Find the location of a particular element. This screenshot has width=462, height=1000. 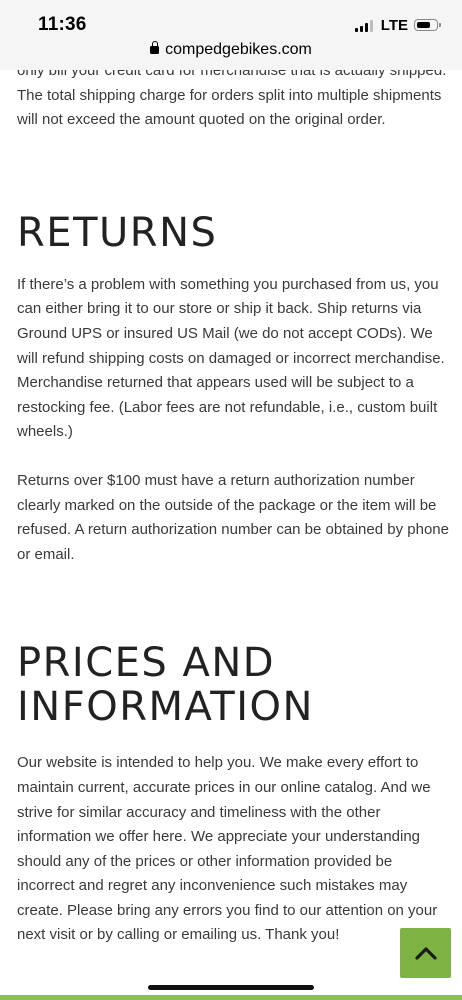

footer-accent-strip is located at coordinates (231, 997).